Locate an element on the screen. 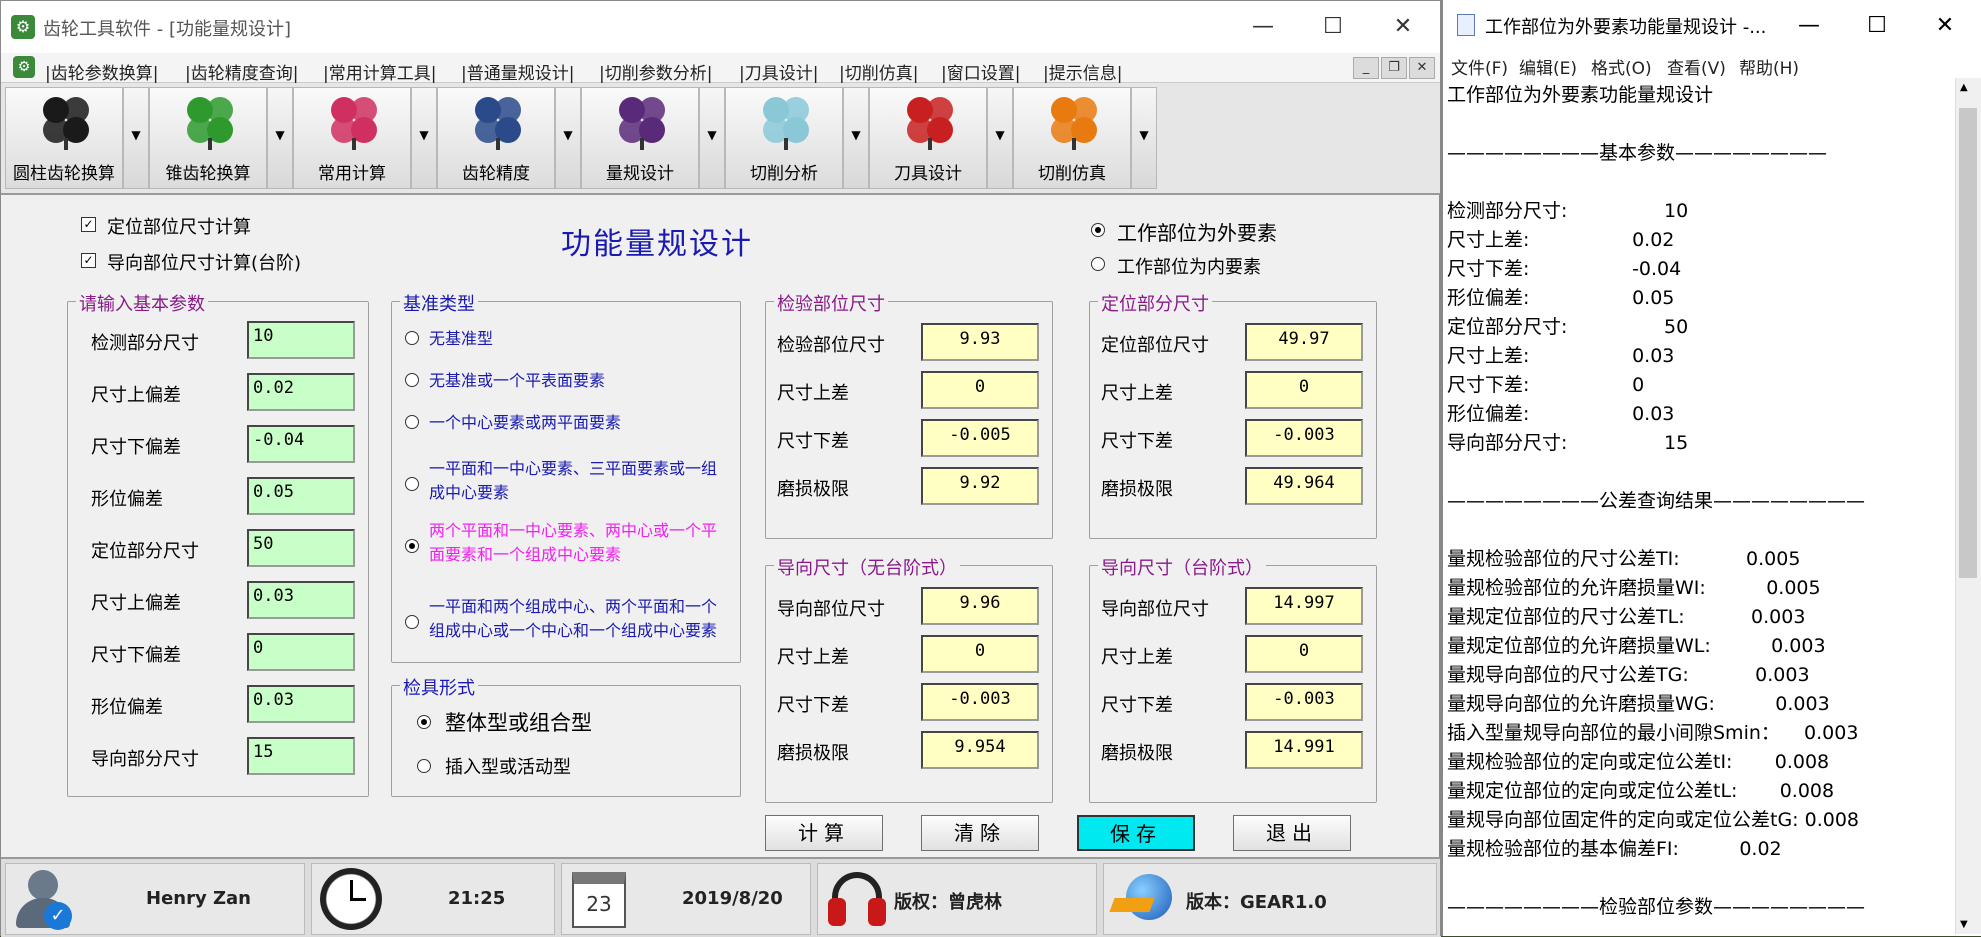 The width and height of the screenshot is (1981, 937). notepad-close-button: ✕ is located at coordinates (1945, 26).